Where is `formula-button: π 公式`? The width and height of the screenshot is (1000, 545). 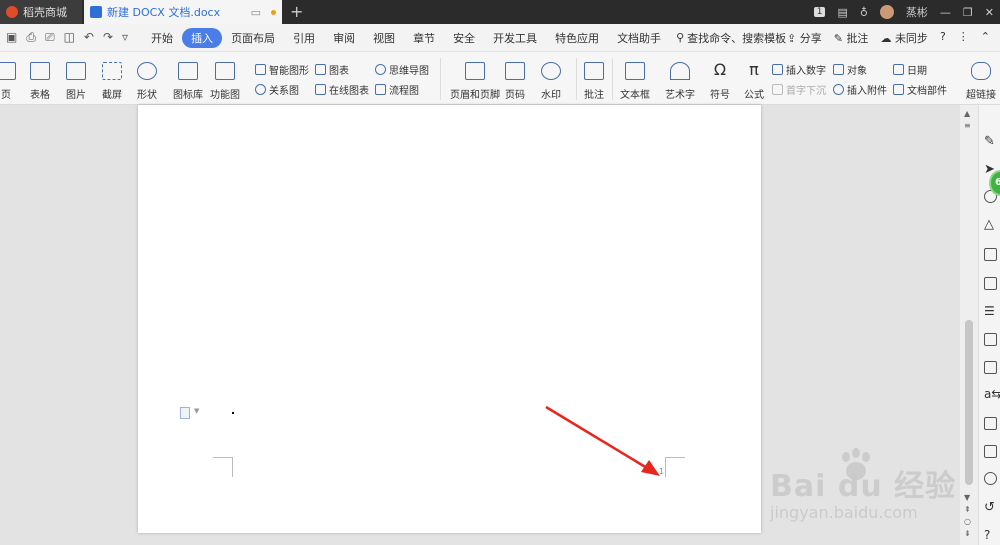
formula-button: π 公式 is located at coordinates (754, 82).